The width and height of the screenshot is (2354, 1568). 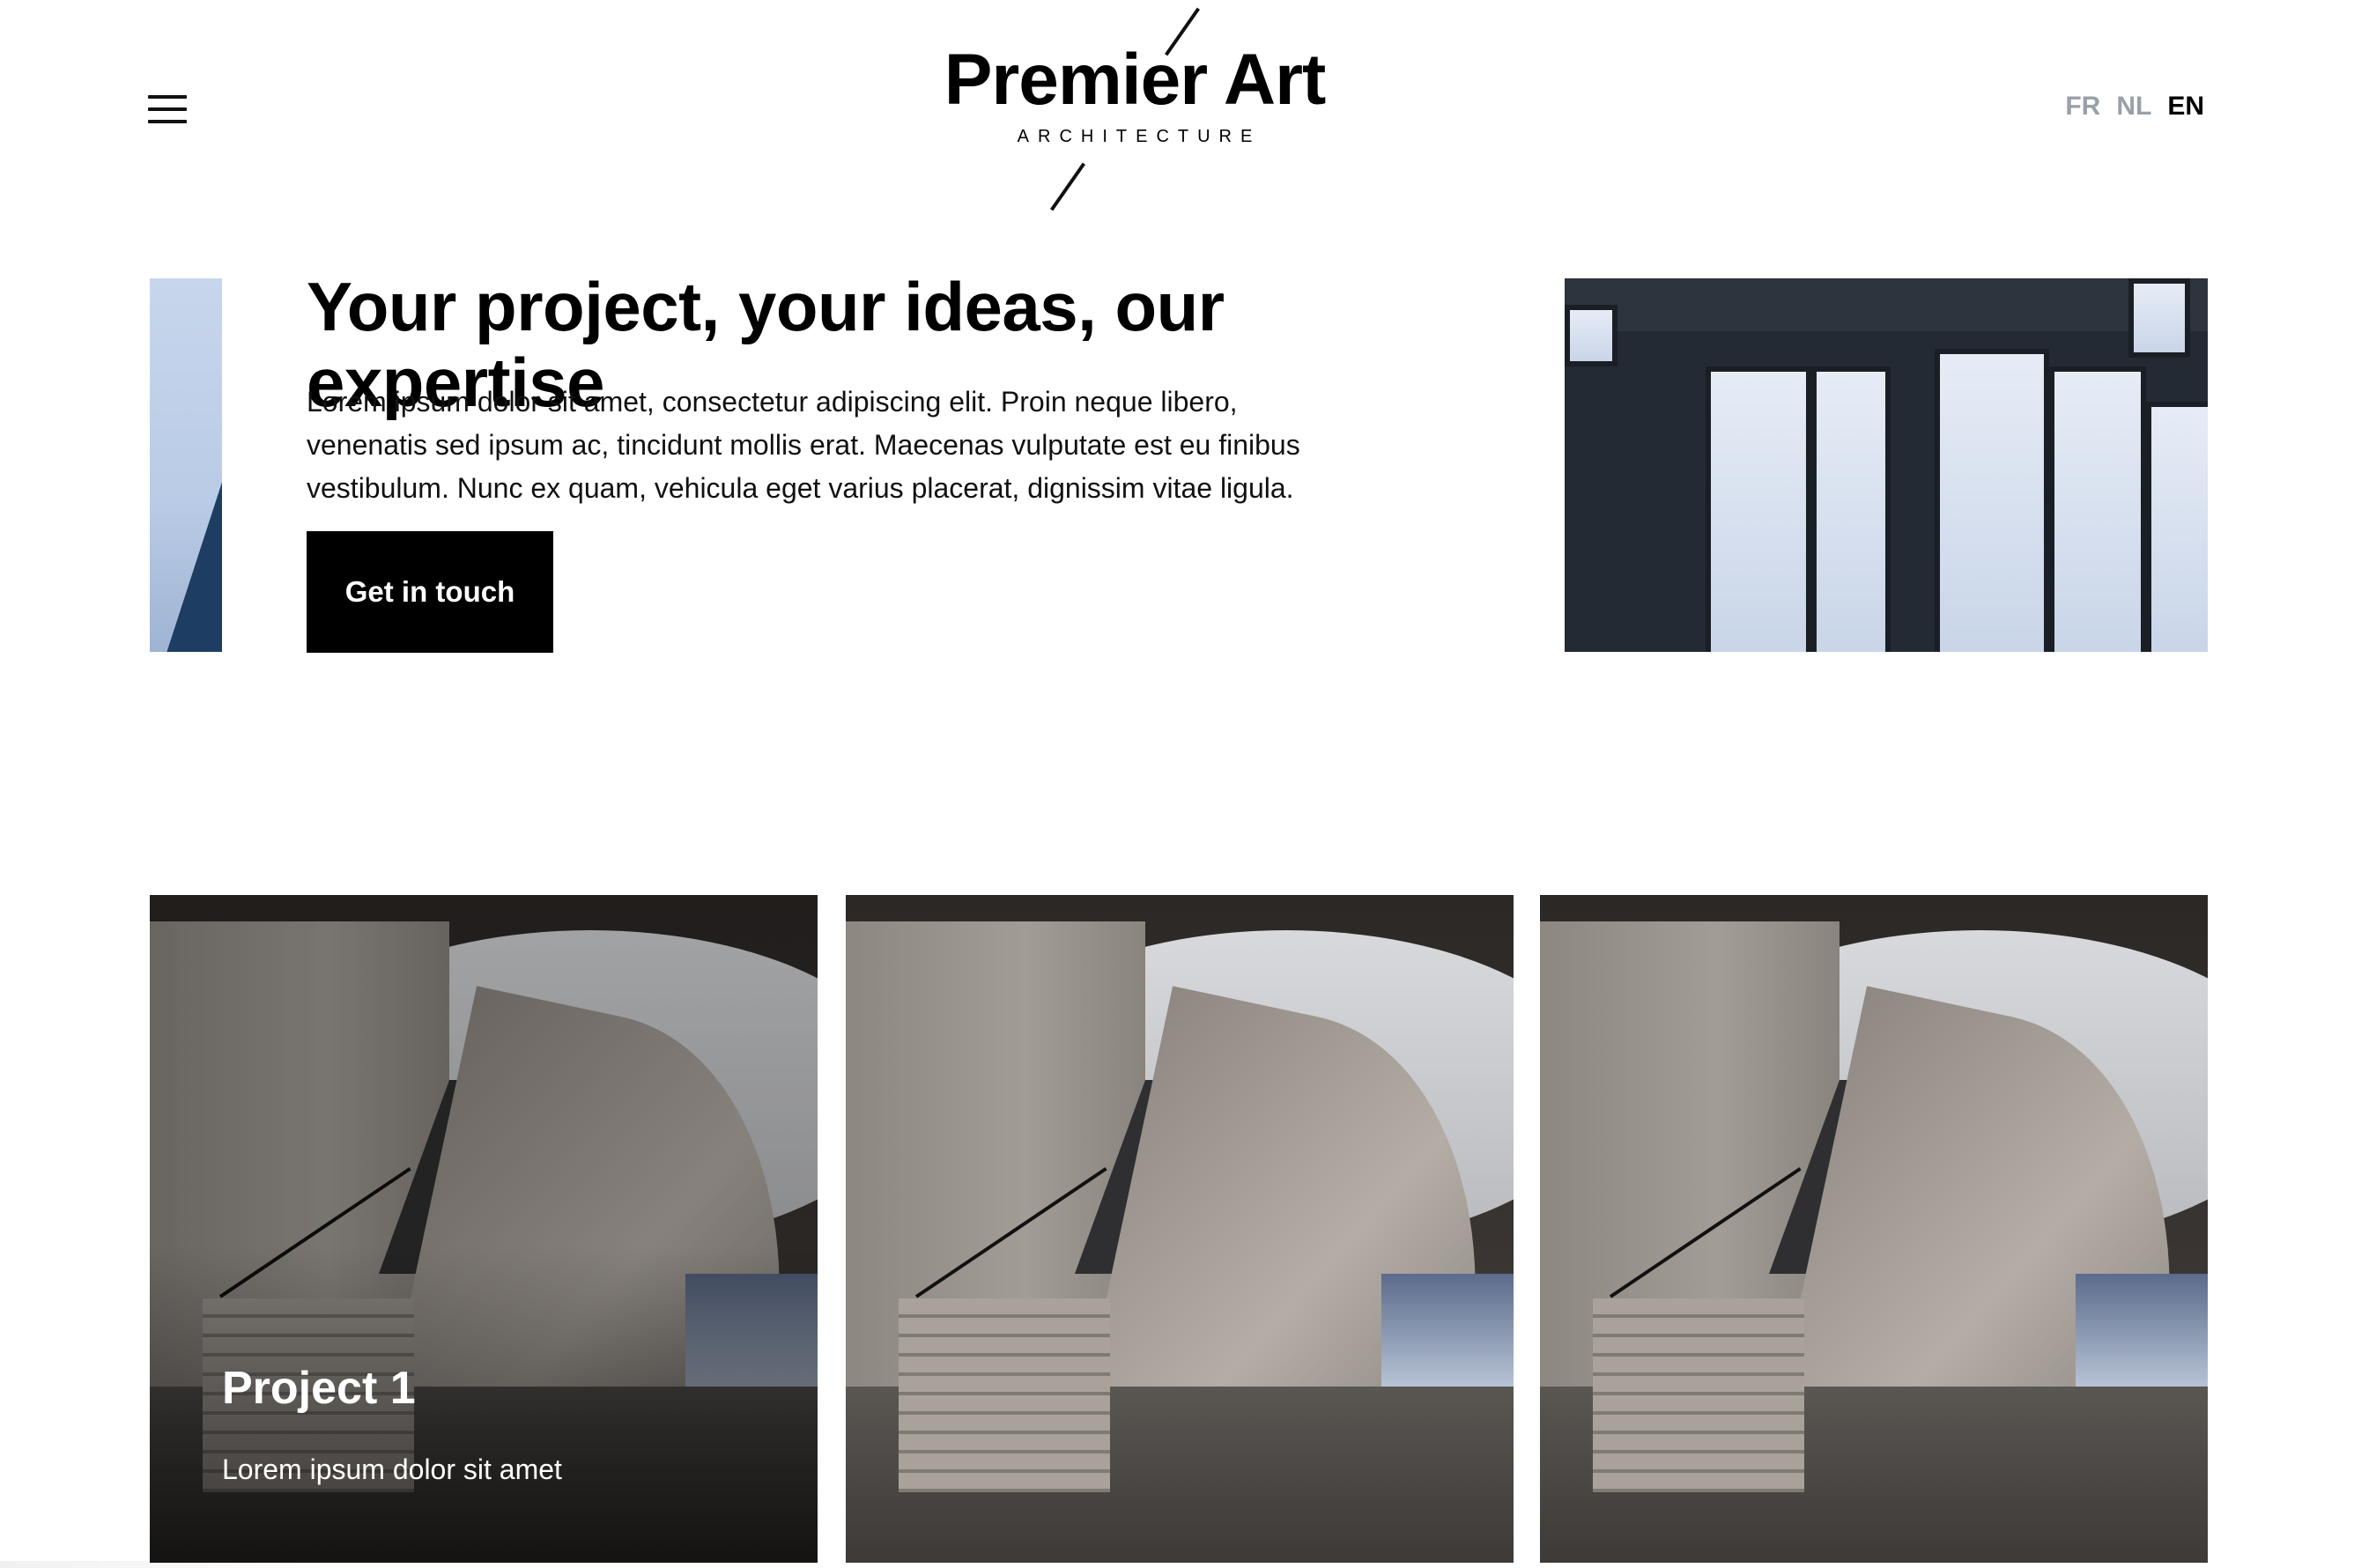 What do you see at coordinates (2082, 107) in the screenshot?
I see `lang-fr: FR` at bounding box center [2082, 107].